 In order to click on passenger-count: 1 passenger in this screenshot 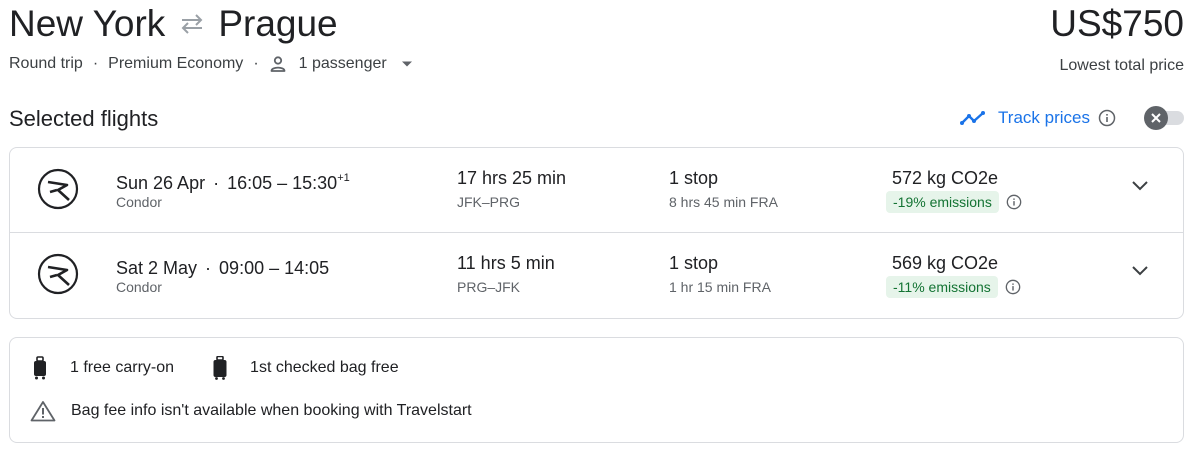, I will do `click(342, 63)`.